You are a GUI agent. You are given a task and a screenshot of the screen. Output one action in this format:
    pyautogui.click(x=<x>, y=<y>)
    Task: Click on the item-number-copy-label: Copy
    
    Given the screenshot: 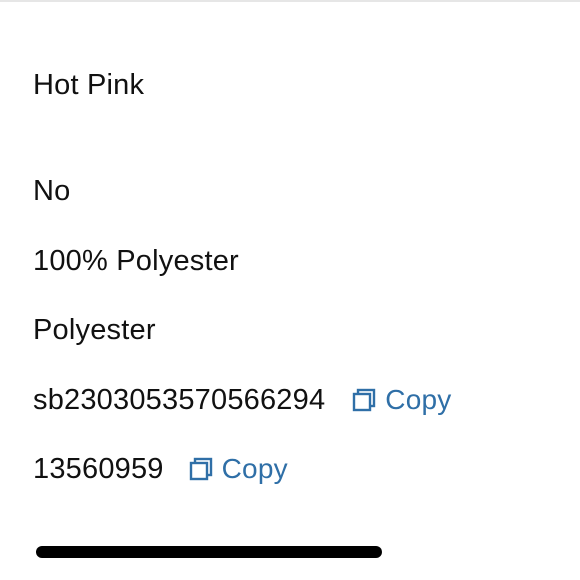 What is the action you would take?
    pyautogui.click(x=254, y=468)
    